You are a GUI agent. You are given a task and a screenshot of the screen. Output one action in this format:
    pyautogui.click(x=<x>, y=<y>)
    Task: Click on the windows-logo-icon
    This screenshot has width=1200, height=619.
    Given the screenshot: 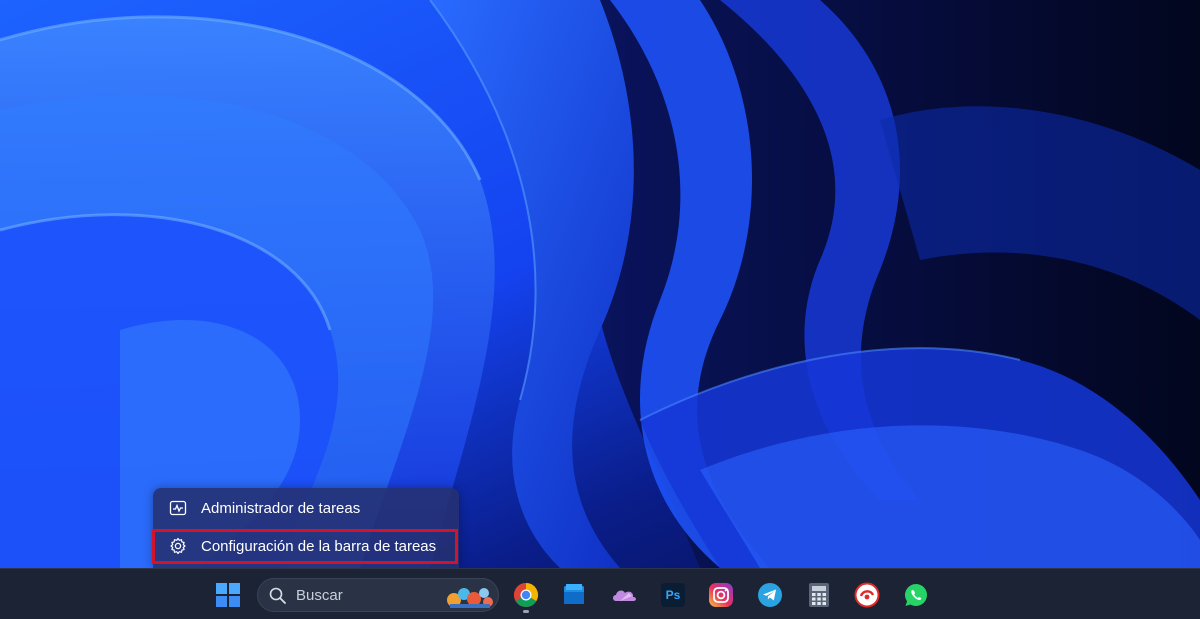 What is the action you would take?
    pyautogui.click(x=228, y=595)
    